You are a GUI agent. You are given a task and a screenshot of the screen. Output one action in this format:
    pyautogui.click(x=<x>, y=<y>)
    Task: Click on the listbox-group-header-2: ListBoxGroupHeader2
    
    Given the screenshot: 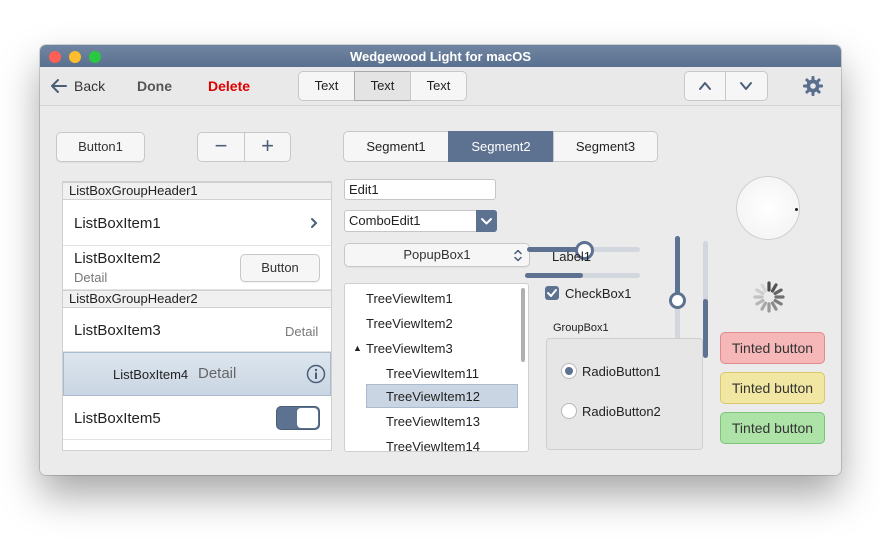 What is the action you would take?
    pyautogui.click(x=197, y=299)
    